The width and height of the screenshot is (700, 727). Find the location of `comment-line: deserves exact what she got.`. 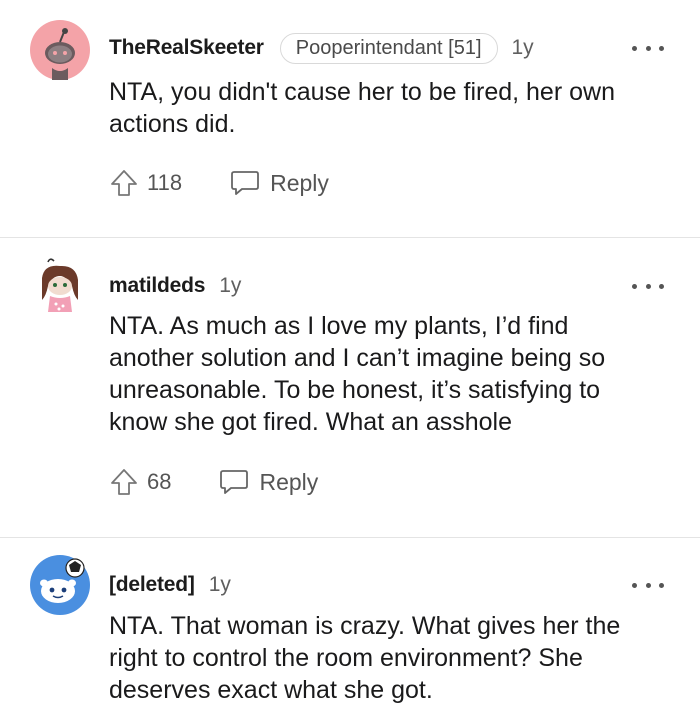

comment-line: deserves exact what she got. is located at coordinates (271, 690).